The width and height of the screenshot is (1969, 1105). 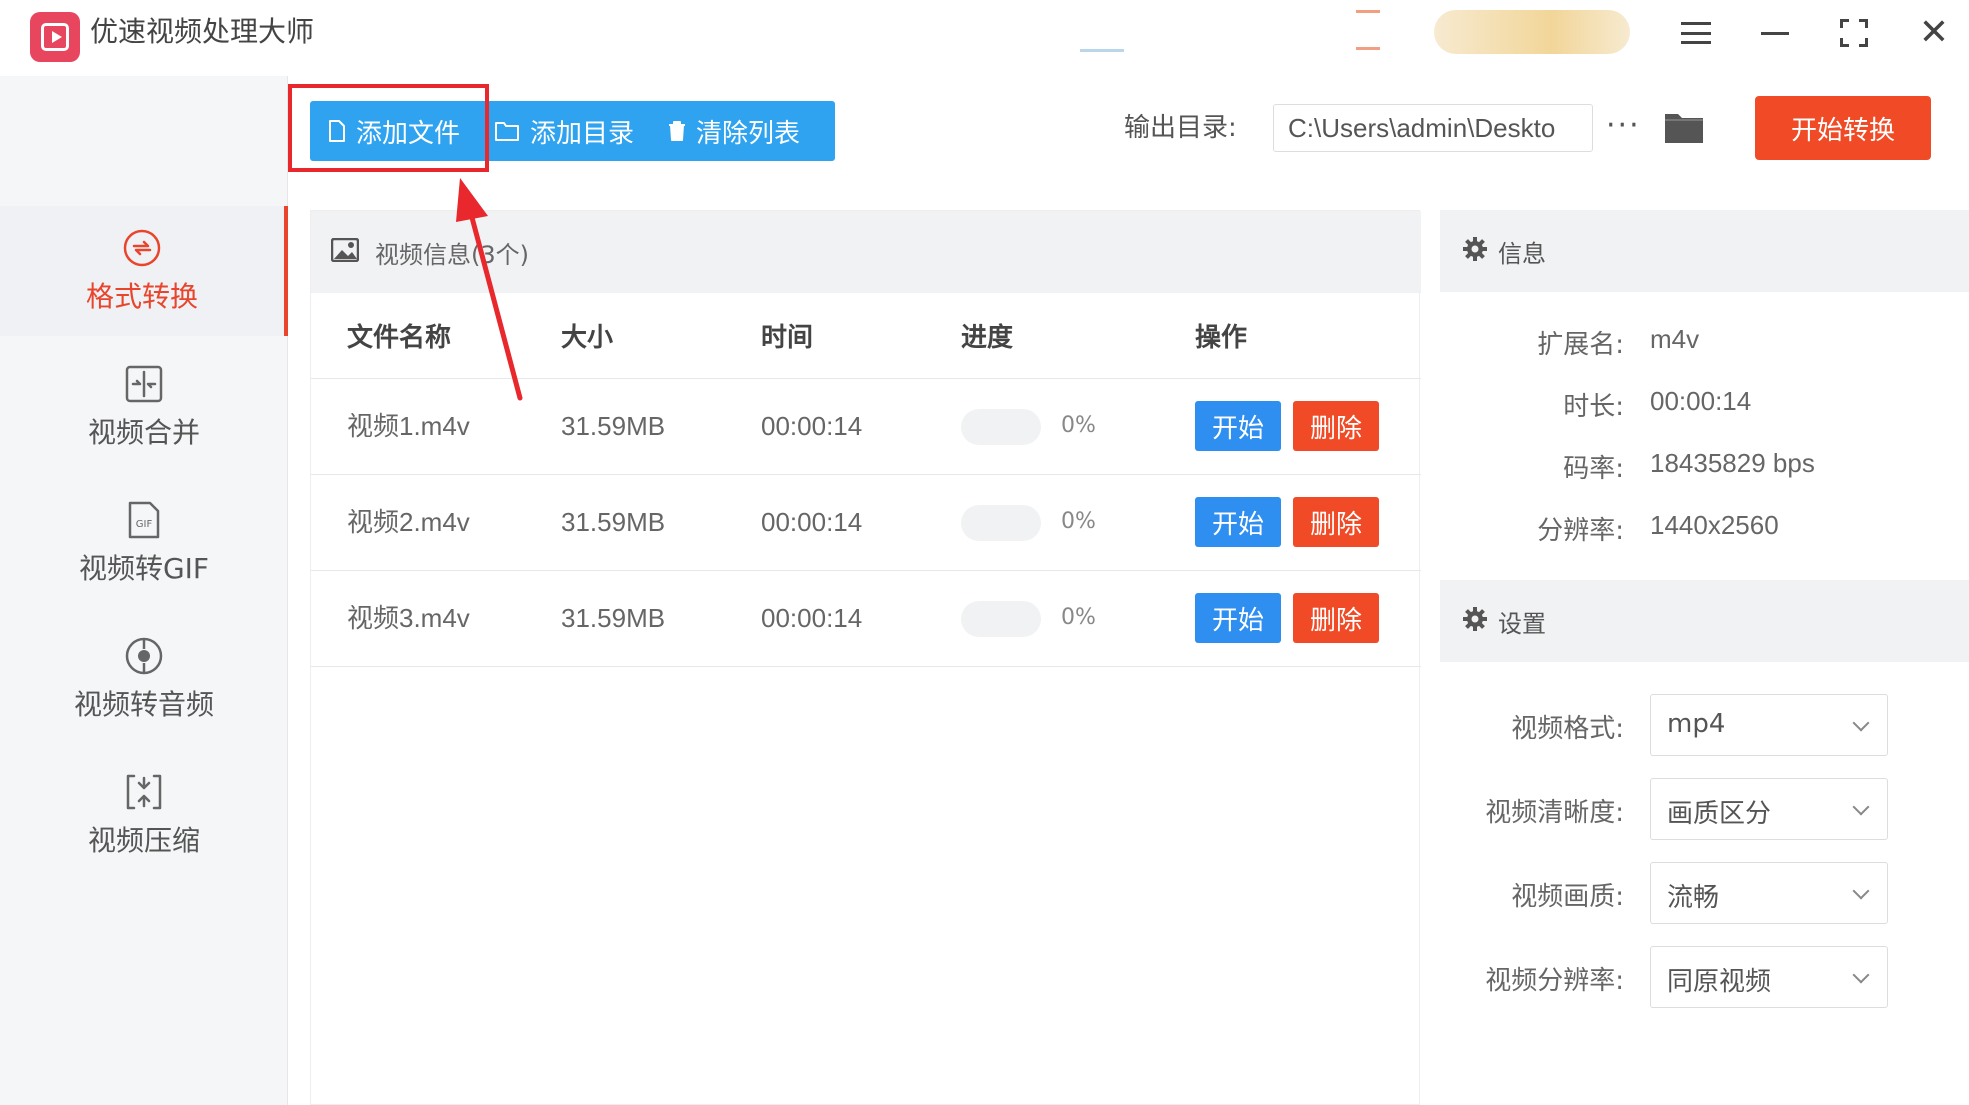 What do you see at coordinates (144, 271) in the screenshot?
I see `sidebar-item-format-convert: 格式转换` at bounding box center [144, 271].